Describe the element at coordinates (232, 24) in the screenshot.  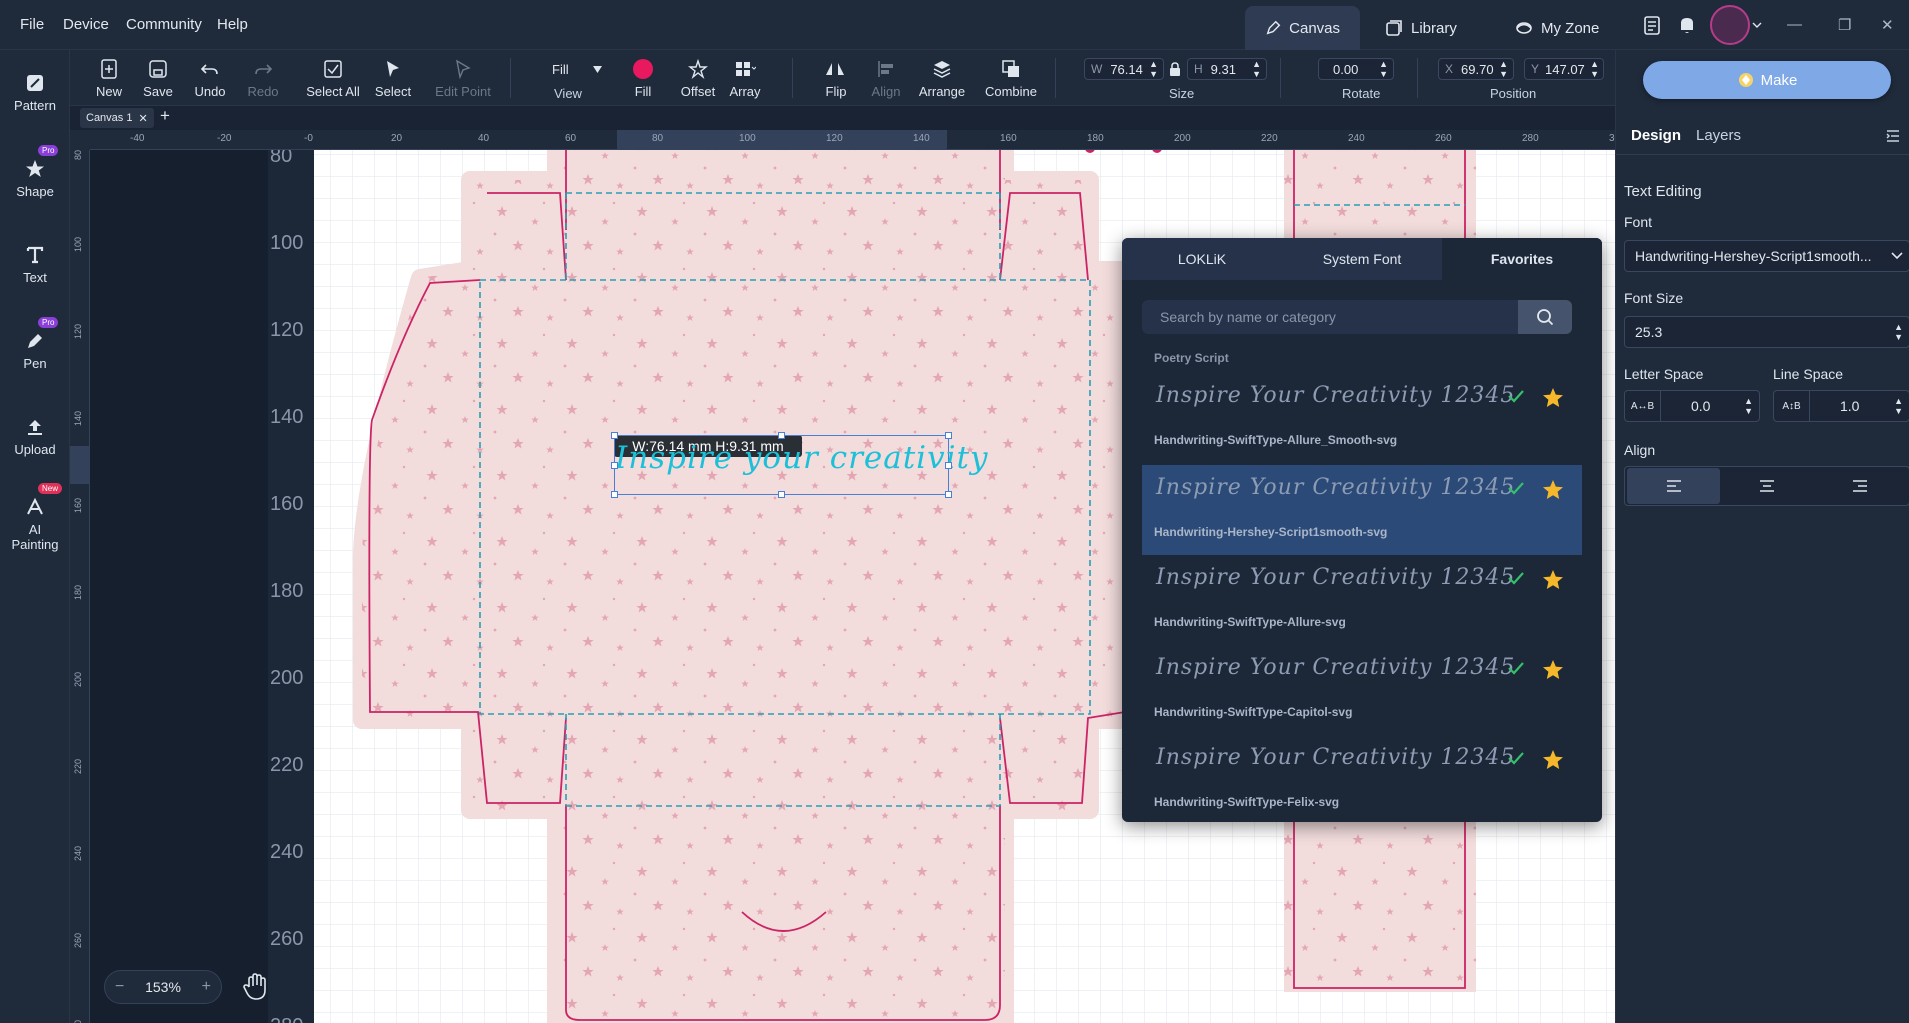
I see `menu-help: Help` at that location.